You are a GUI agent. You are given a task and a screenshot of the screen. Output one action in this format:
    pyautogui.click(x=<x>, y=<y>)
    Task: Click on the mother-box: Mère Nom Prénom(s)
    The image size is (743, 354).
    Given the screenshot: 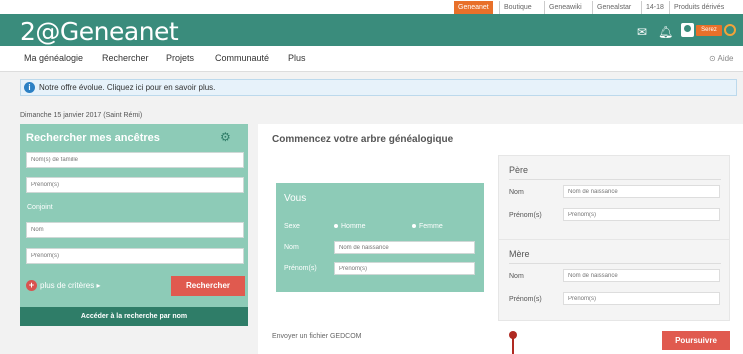 What is the action you would take?
    pyautogui.click(x=614, y=280)
    